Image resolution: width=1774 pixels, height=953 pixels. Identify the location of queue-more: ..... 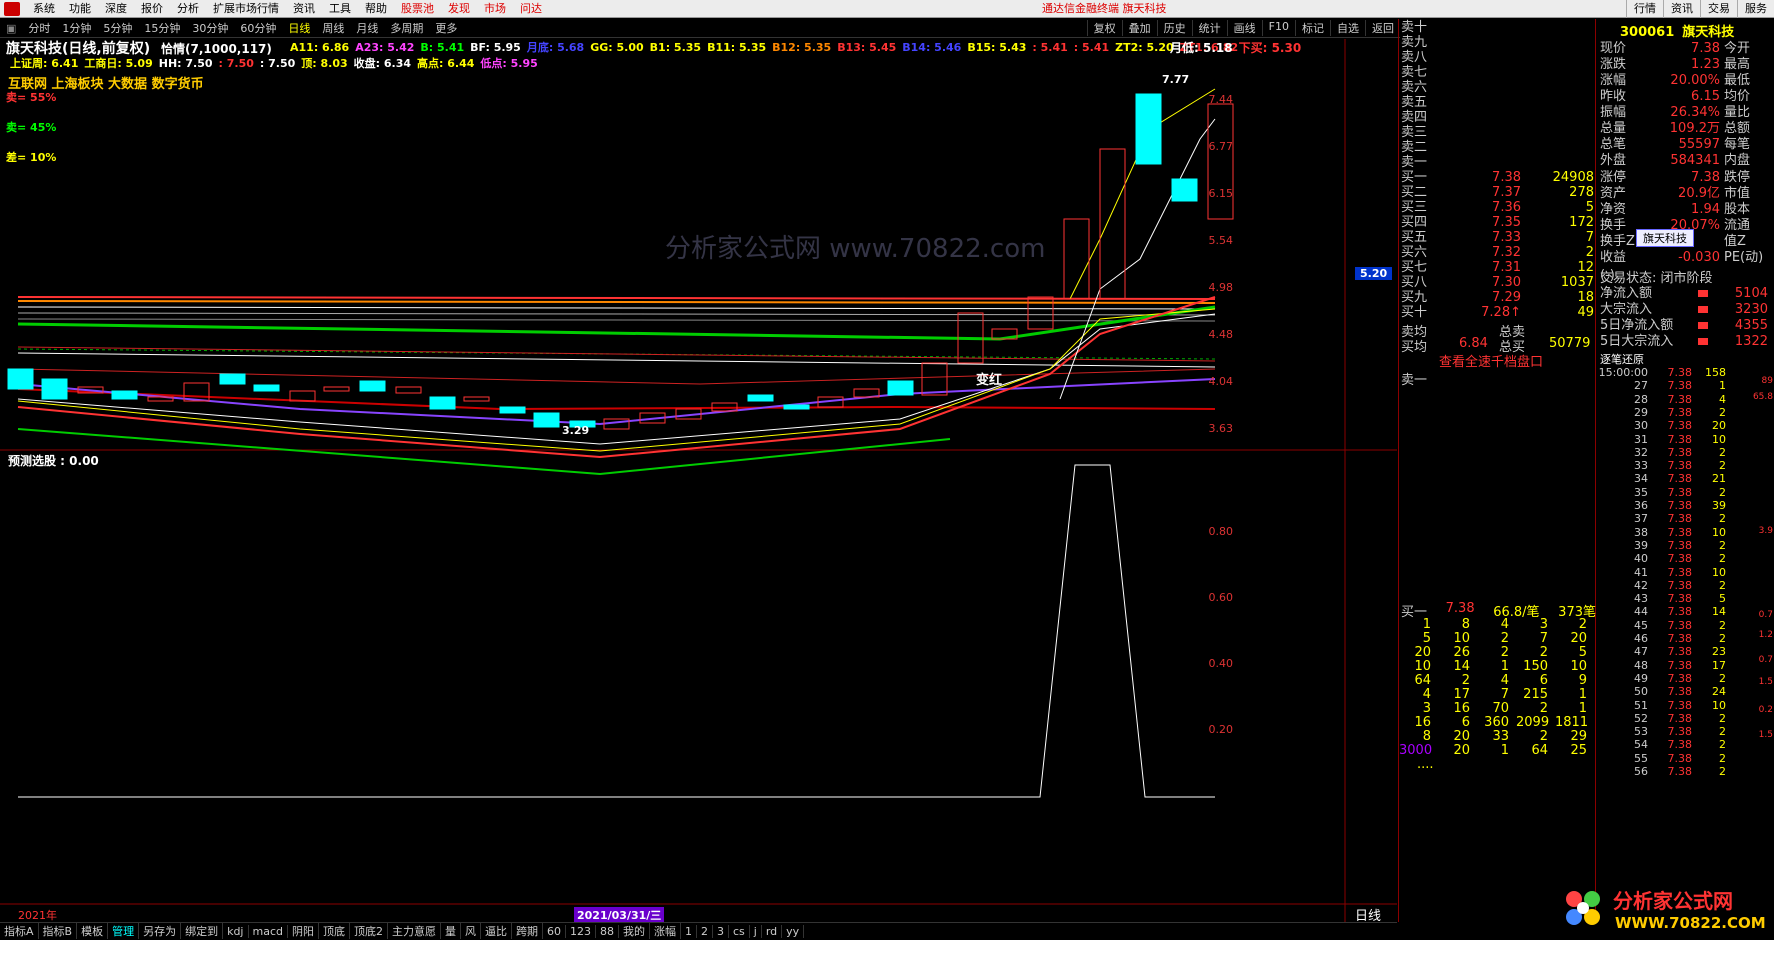
(1425, 764).